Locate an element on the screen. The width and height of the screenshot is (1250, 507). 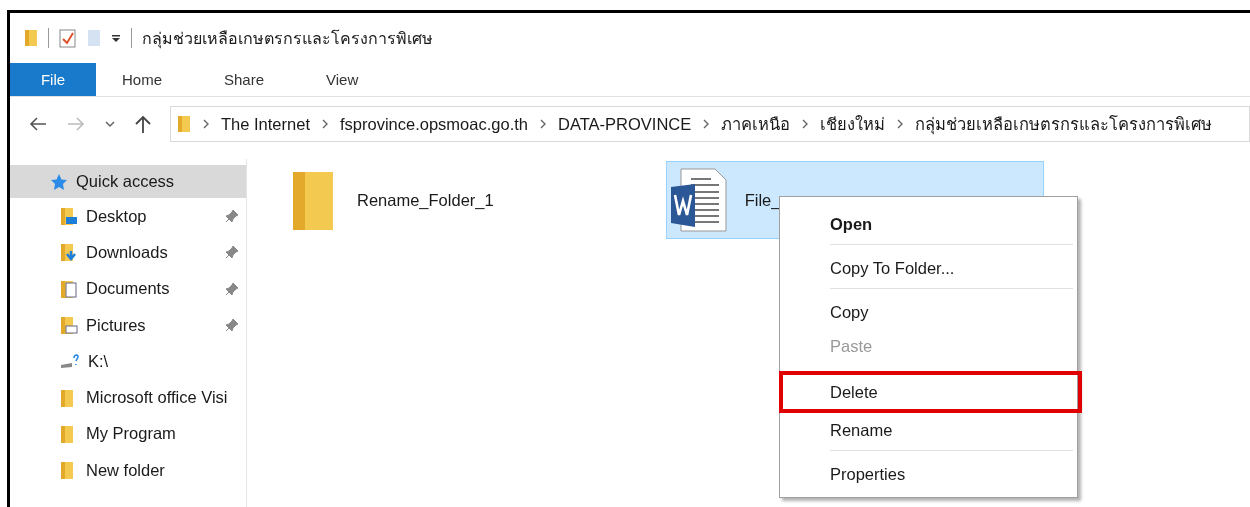
breadcrumb: fsprovince.opsmoac.go.th is located at coordinates (434, 124).